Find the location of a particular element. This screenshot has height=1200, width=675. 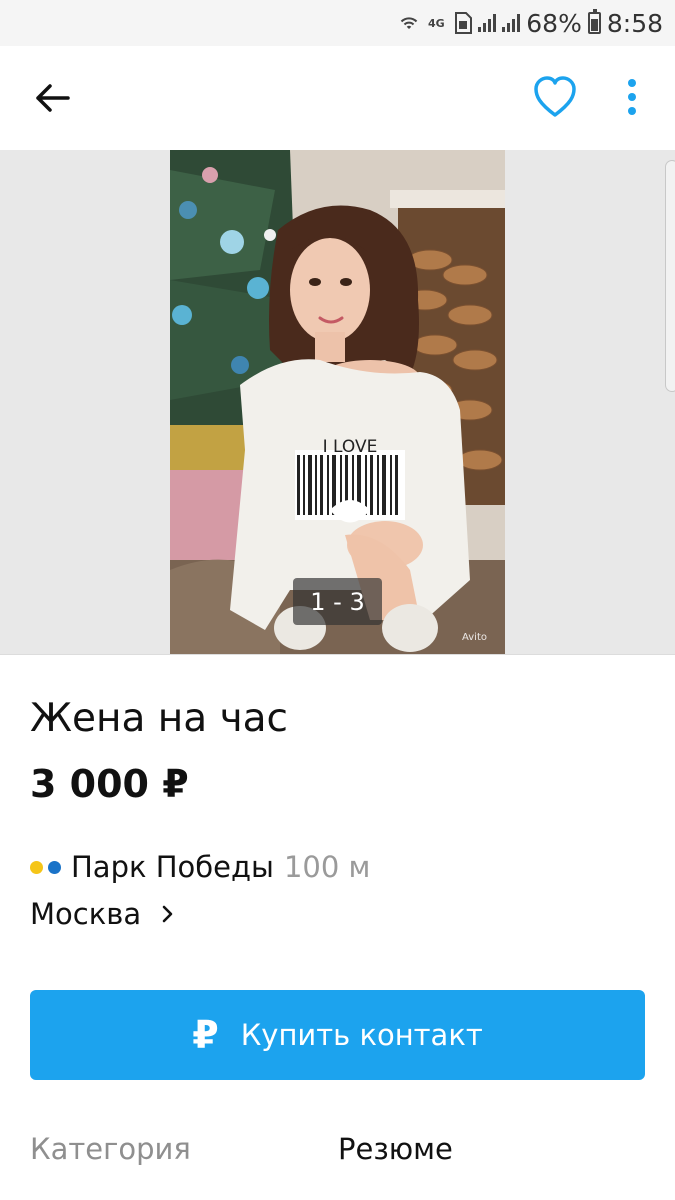

photo-watermark: Avito is located at coordinates (474, 637).